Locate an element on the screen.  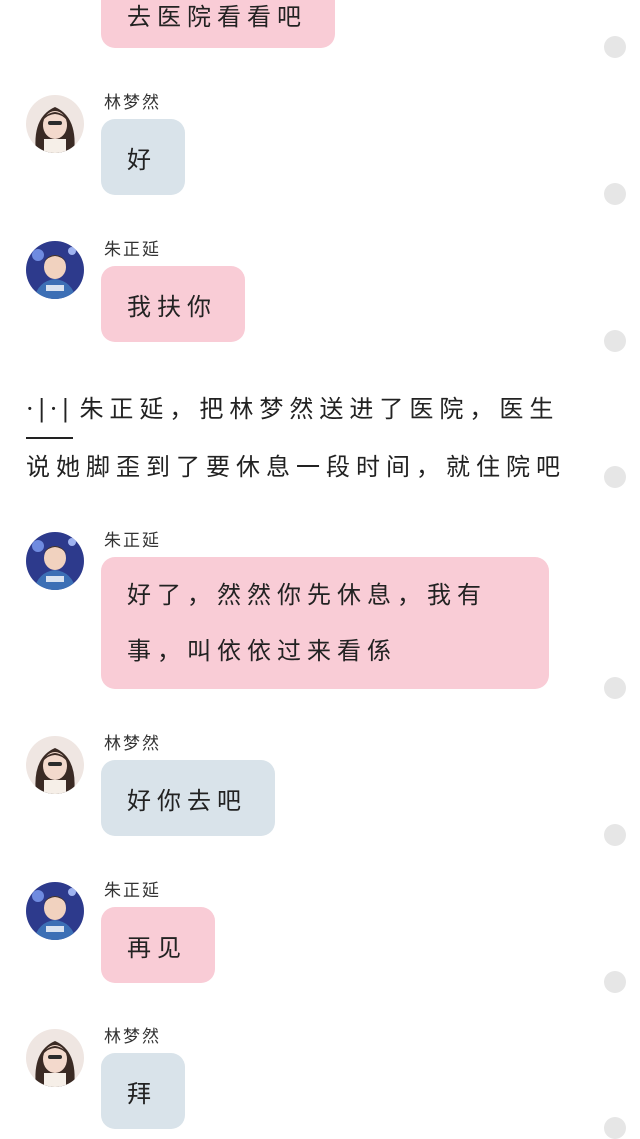
narration-line: ·|·| 朱正延，把林梦然送进了医院，医生 is located at coordinates (316, 410).